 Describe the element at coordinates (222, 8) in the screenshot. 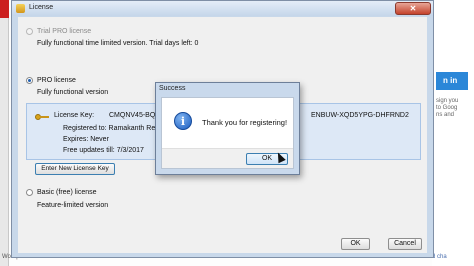

I see `license-title-bar: License ✕` at that location.